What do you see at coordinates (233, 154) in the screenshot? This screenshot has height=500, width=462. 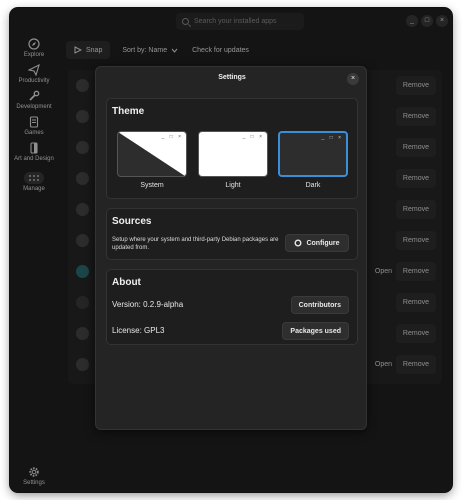 I see `light-theme-preview: _ □ ×` at bounding box center [233, 154].